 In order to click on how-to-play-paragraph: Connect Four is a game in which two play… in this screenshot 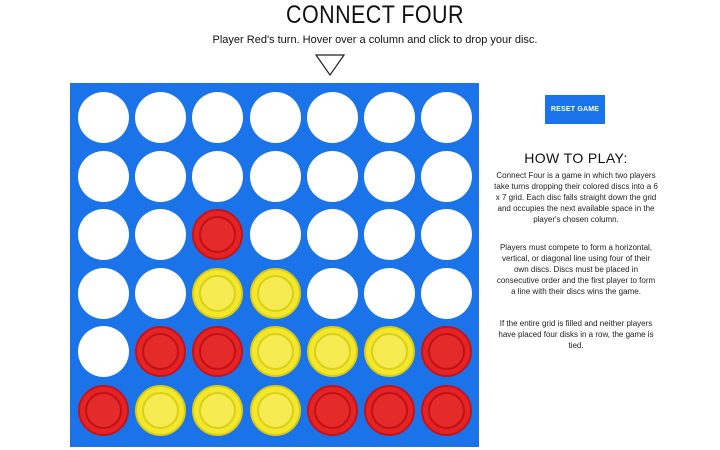, I will do `click(576, 197)`.